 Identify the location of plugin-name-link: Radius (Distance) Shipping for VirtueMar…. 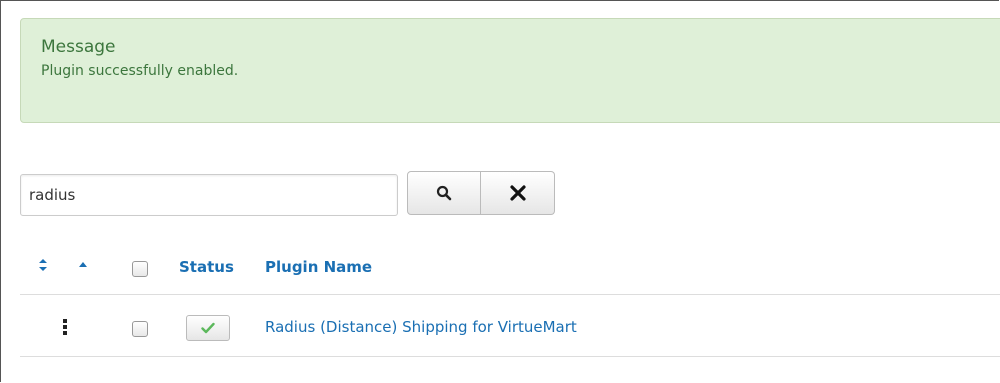
(421, 327).